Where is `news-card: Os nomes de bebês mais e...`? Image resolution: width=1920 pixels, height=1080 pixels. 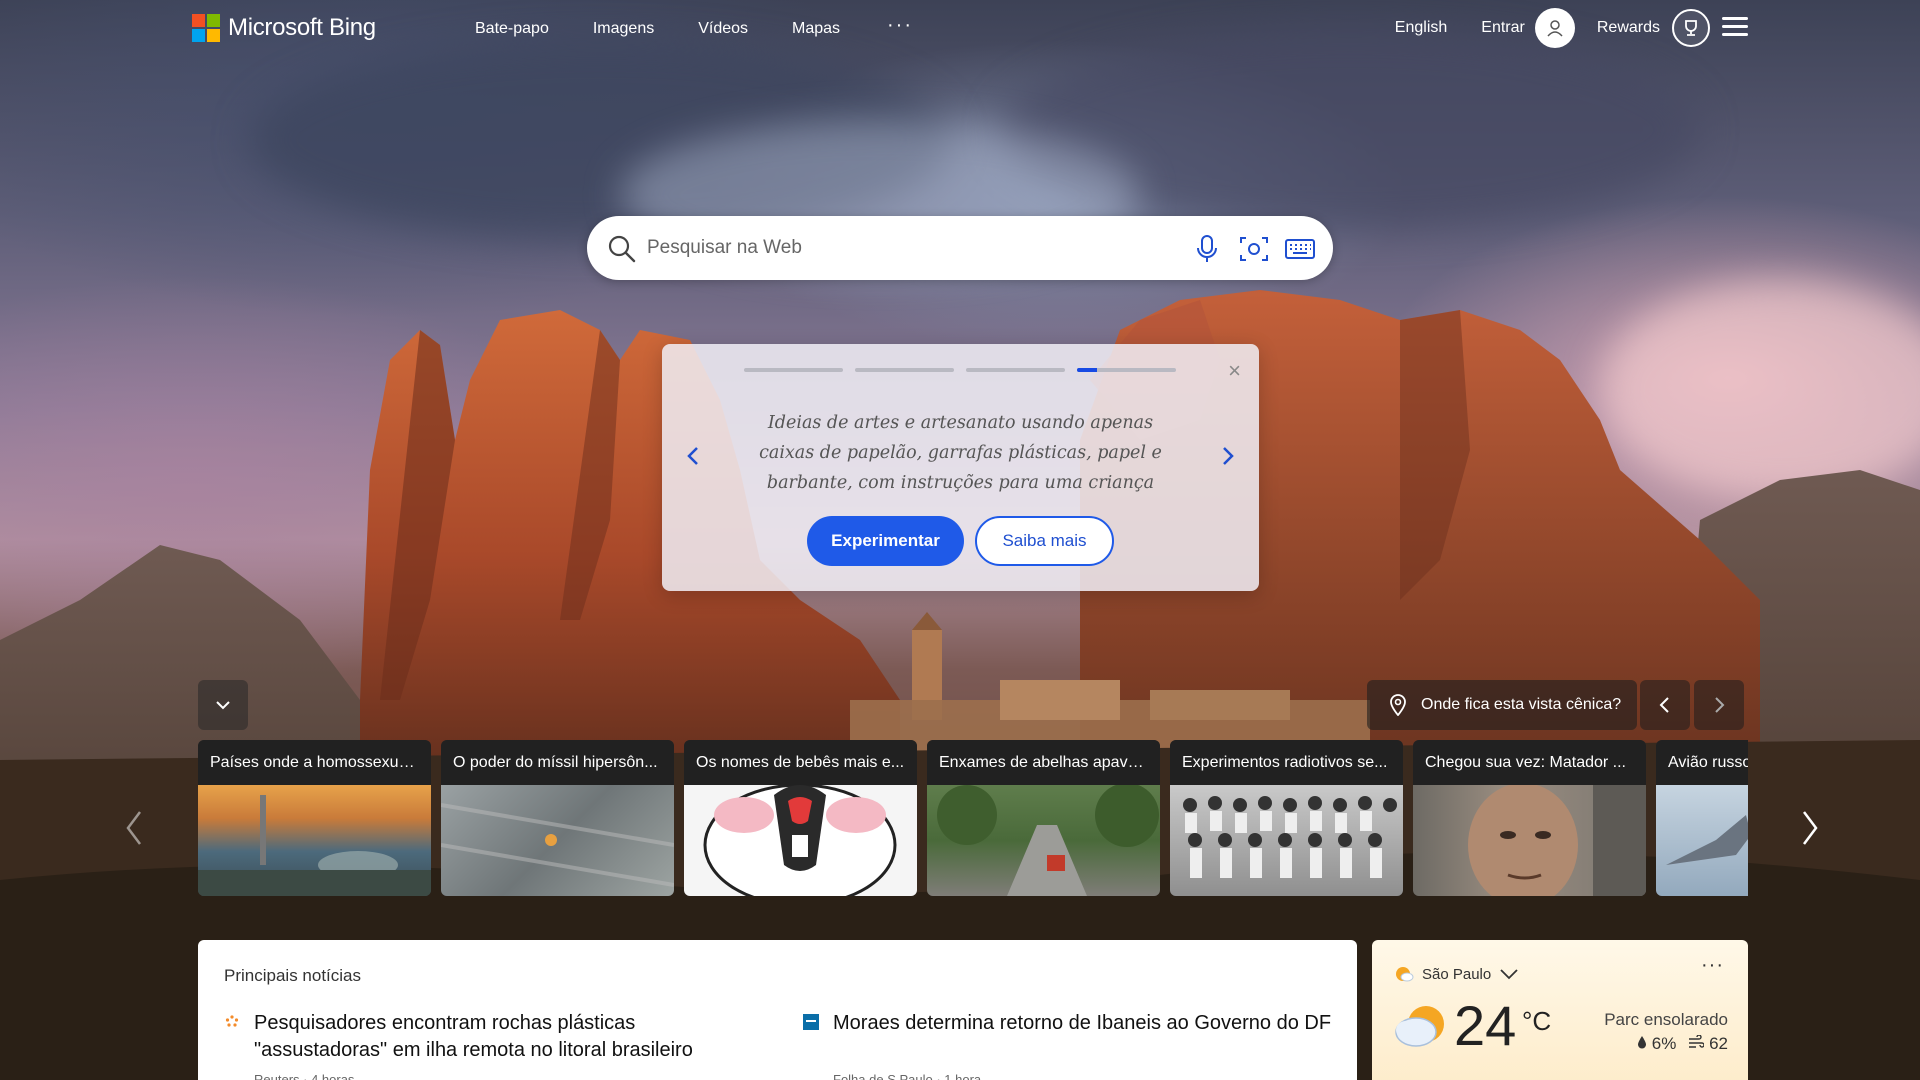
news-card: Os nomes de bebês mais e... is located at coordinates (800, 818).